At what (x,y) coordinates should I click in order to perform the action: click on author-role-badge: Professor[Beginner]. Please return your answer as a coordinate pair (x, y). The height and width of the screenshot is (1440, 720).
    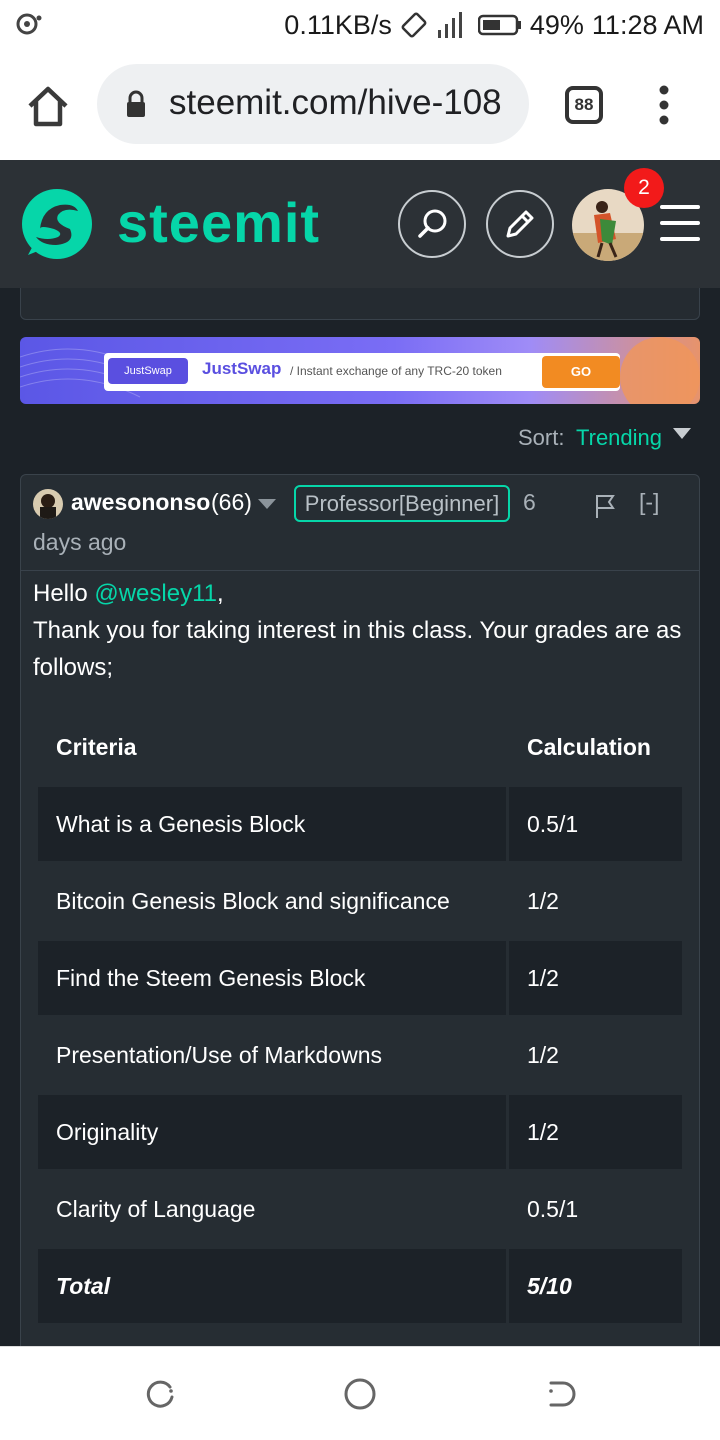
    Looking at the image, I should click on (402, 503).